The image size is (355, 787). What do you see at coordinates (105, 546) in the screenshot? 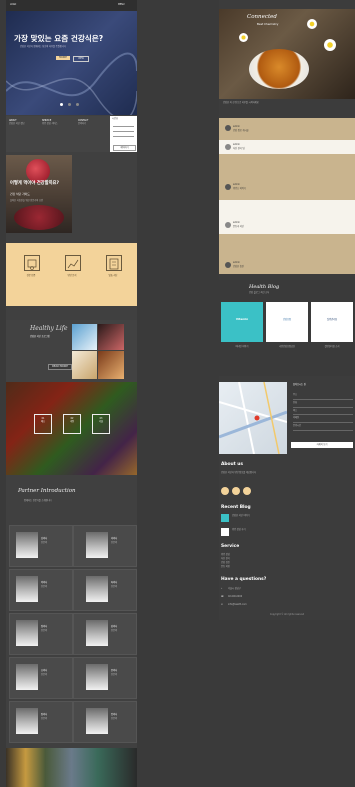
I see `doctor-card: 이의사 전문의` at bounding box center [105, 546].